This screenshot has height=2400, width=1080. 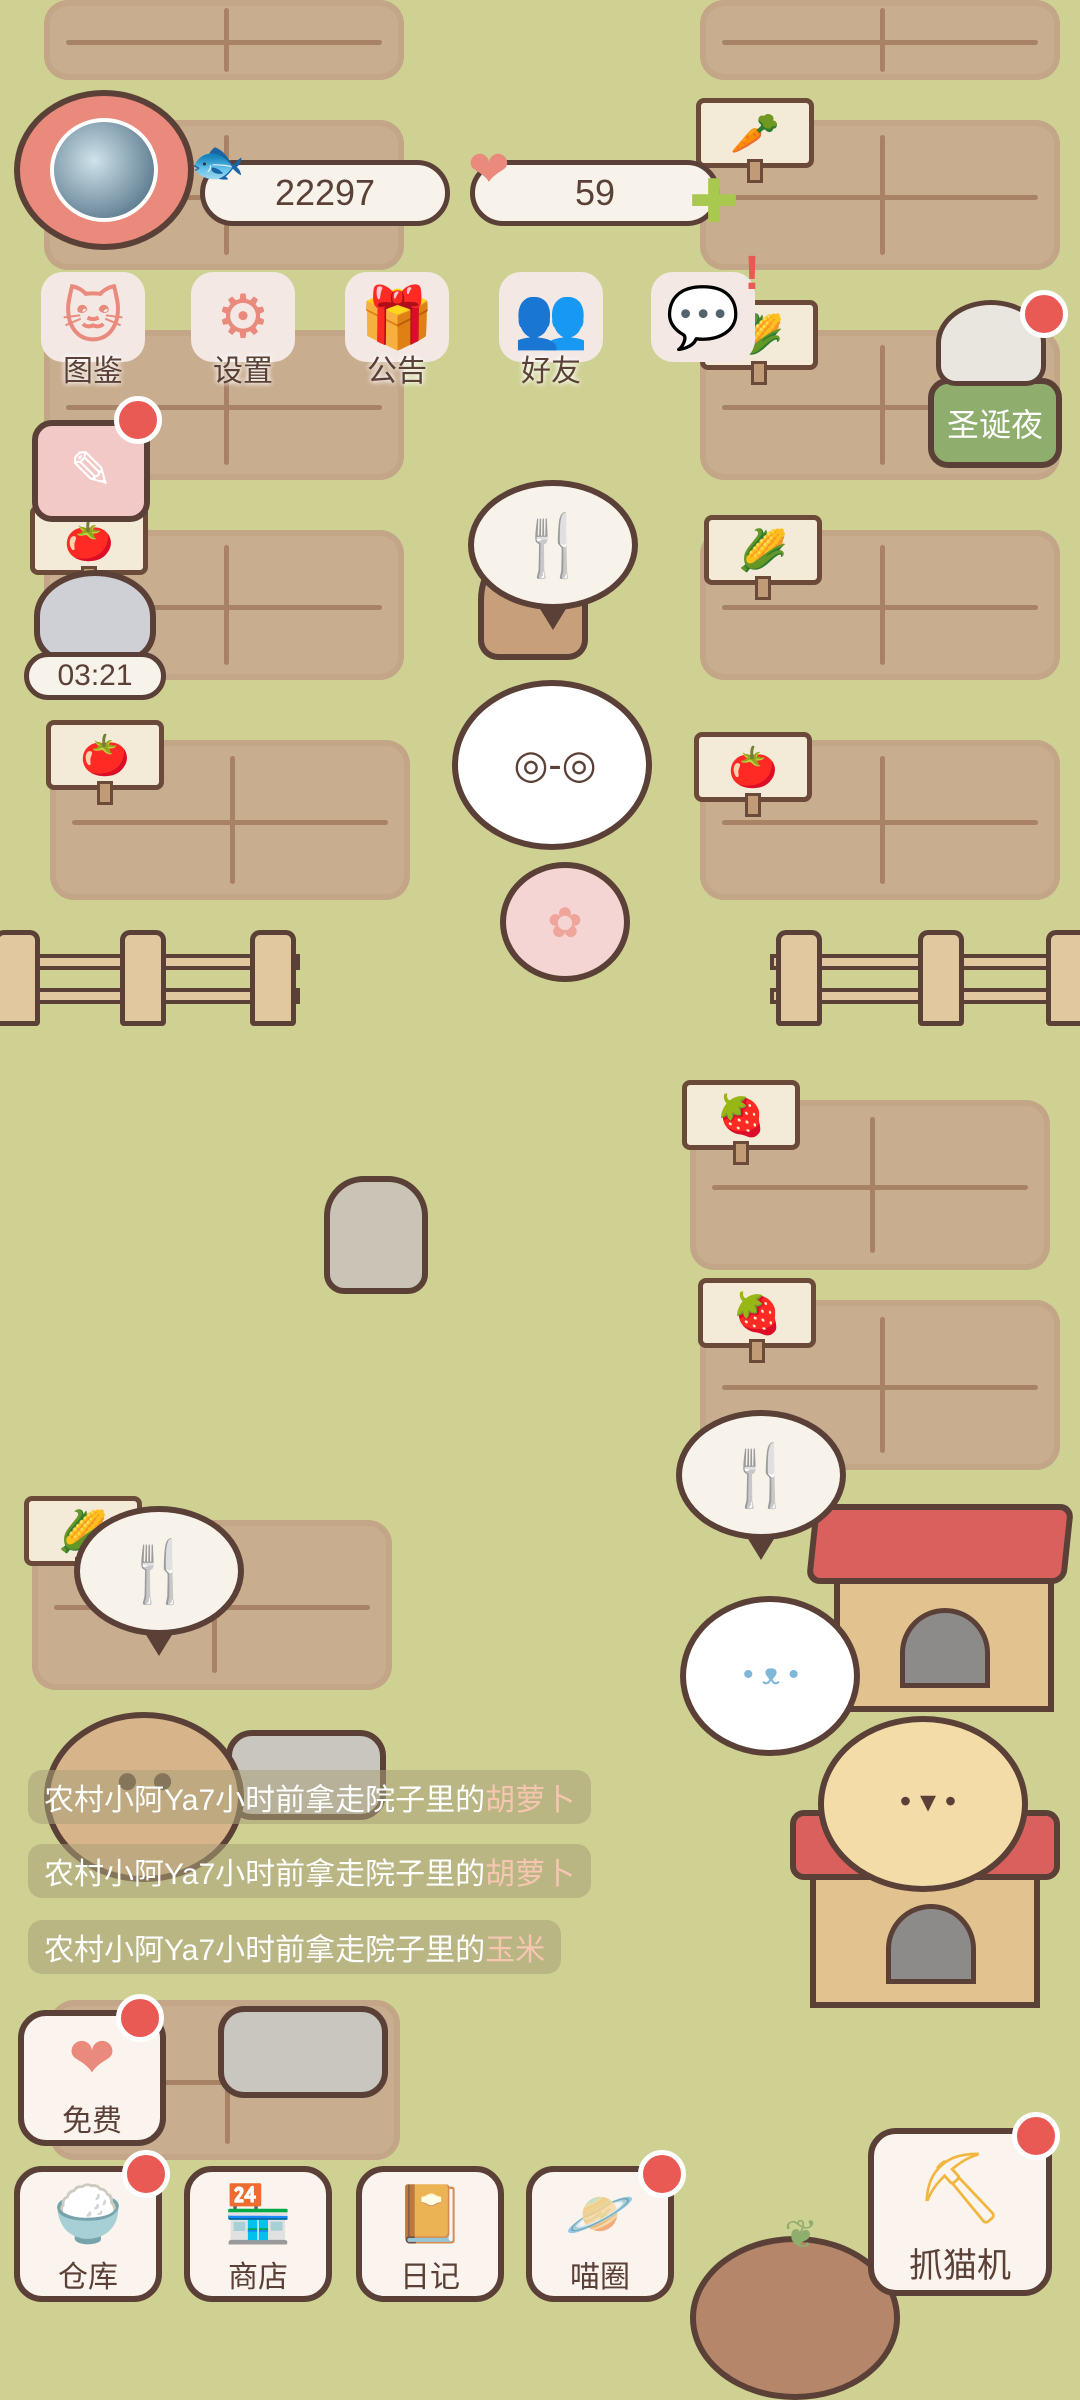 I want to click on glasses-icon: ◎-◎, so click(x=555, y=765).